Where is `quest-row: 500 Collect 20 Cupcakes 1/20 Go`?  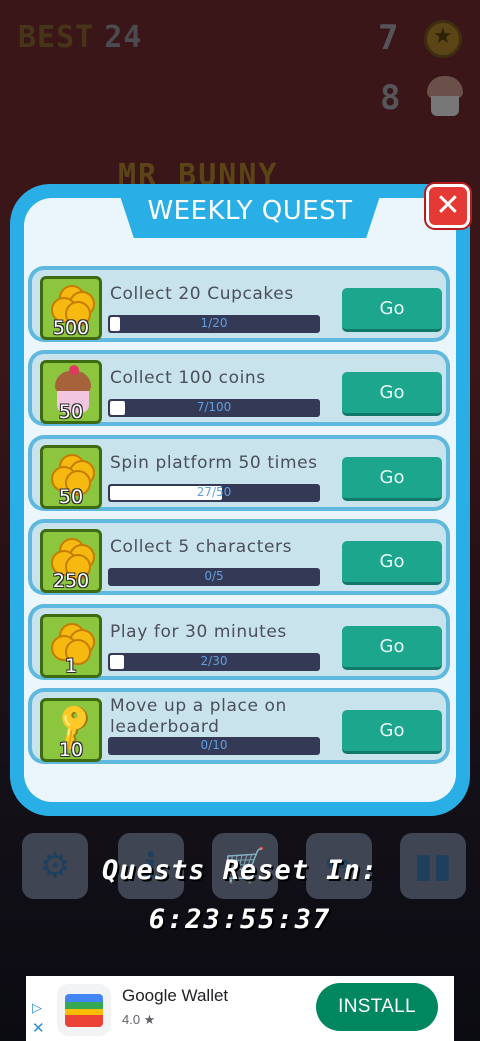 quest-row: 500 Collect 20 Cupcakes 1/20 Go is located at coordinates (239, 304).